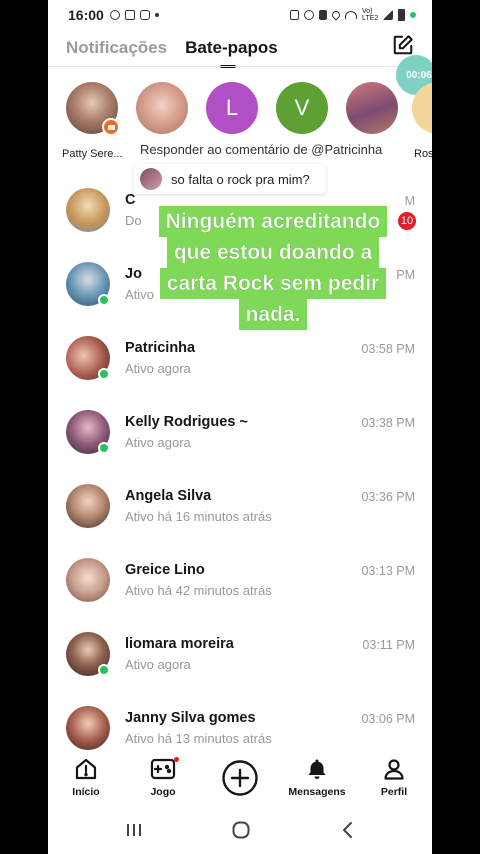  I want to click on instagram-icon, so click(144, 15).